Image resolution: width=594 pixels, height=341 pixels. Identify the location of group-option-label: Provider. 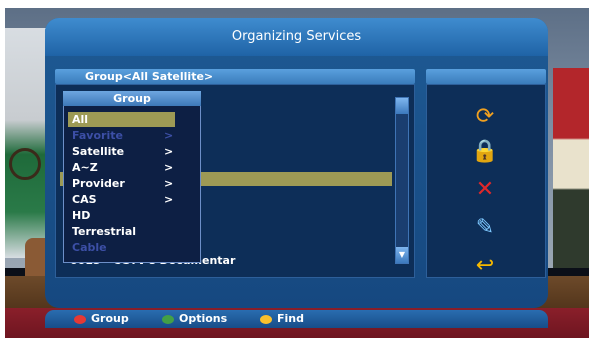
(98, 183).